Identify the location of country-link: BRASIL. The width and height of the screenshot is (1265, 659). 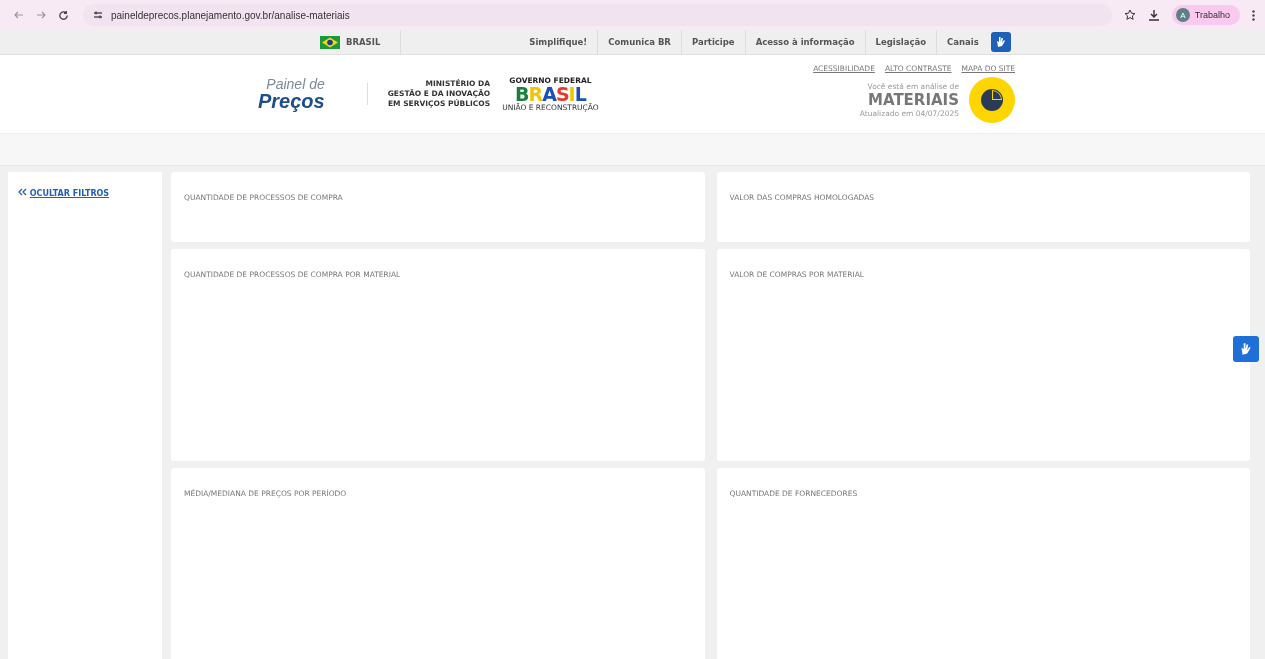
(363, 42).